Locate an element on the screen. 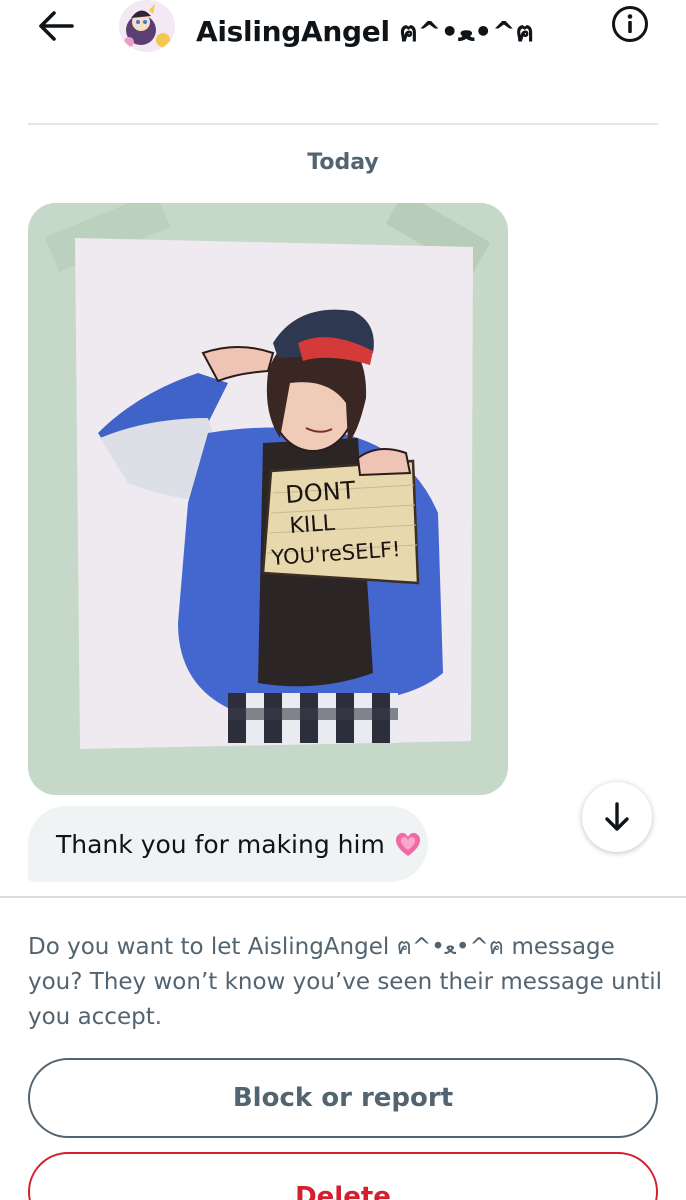  arrow-down-icon is located at coordinates (617, 816).